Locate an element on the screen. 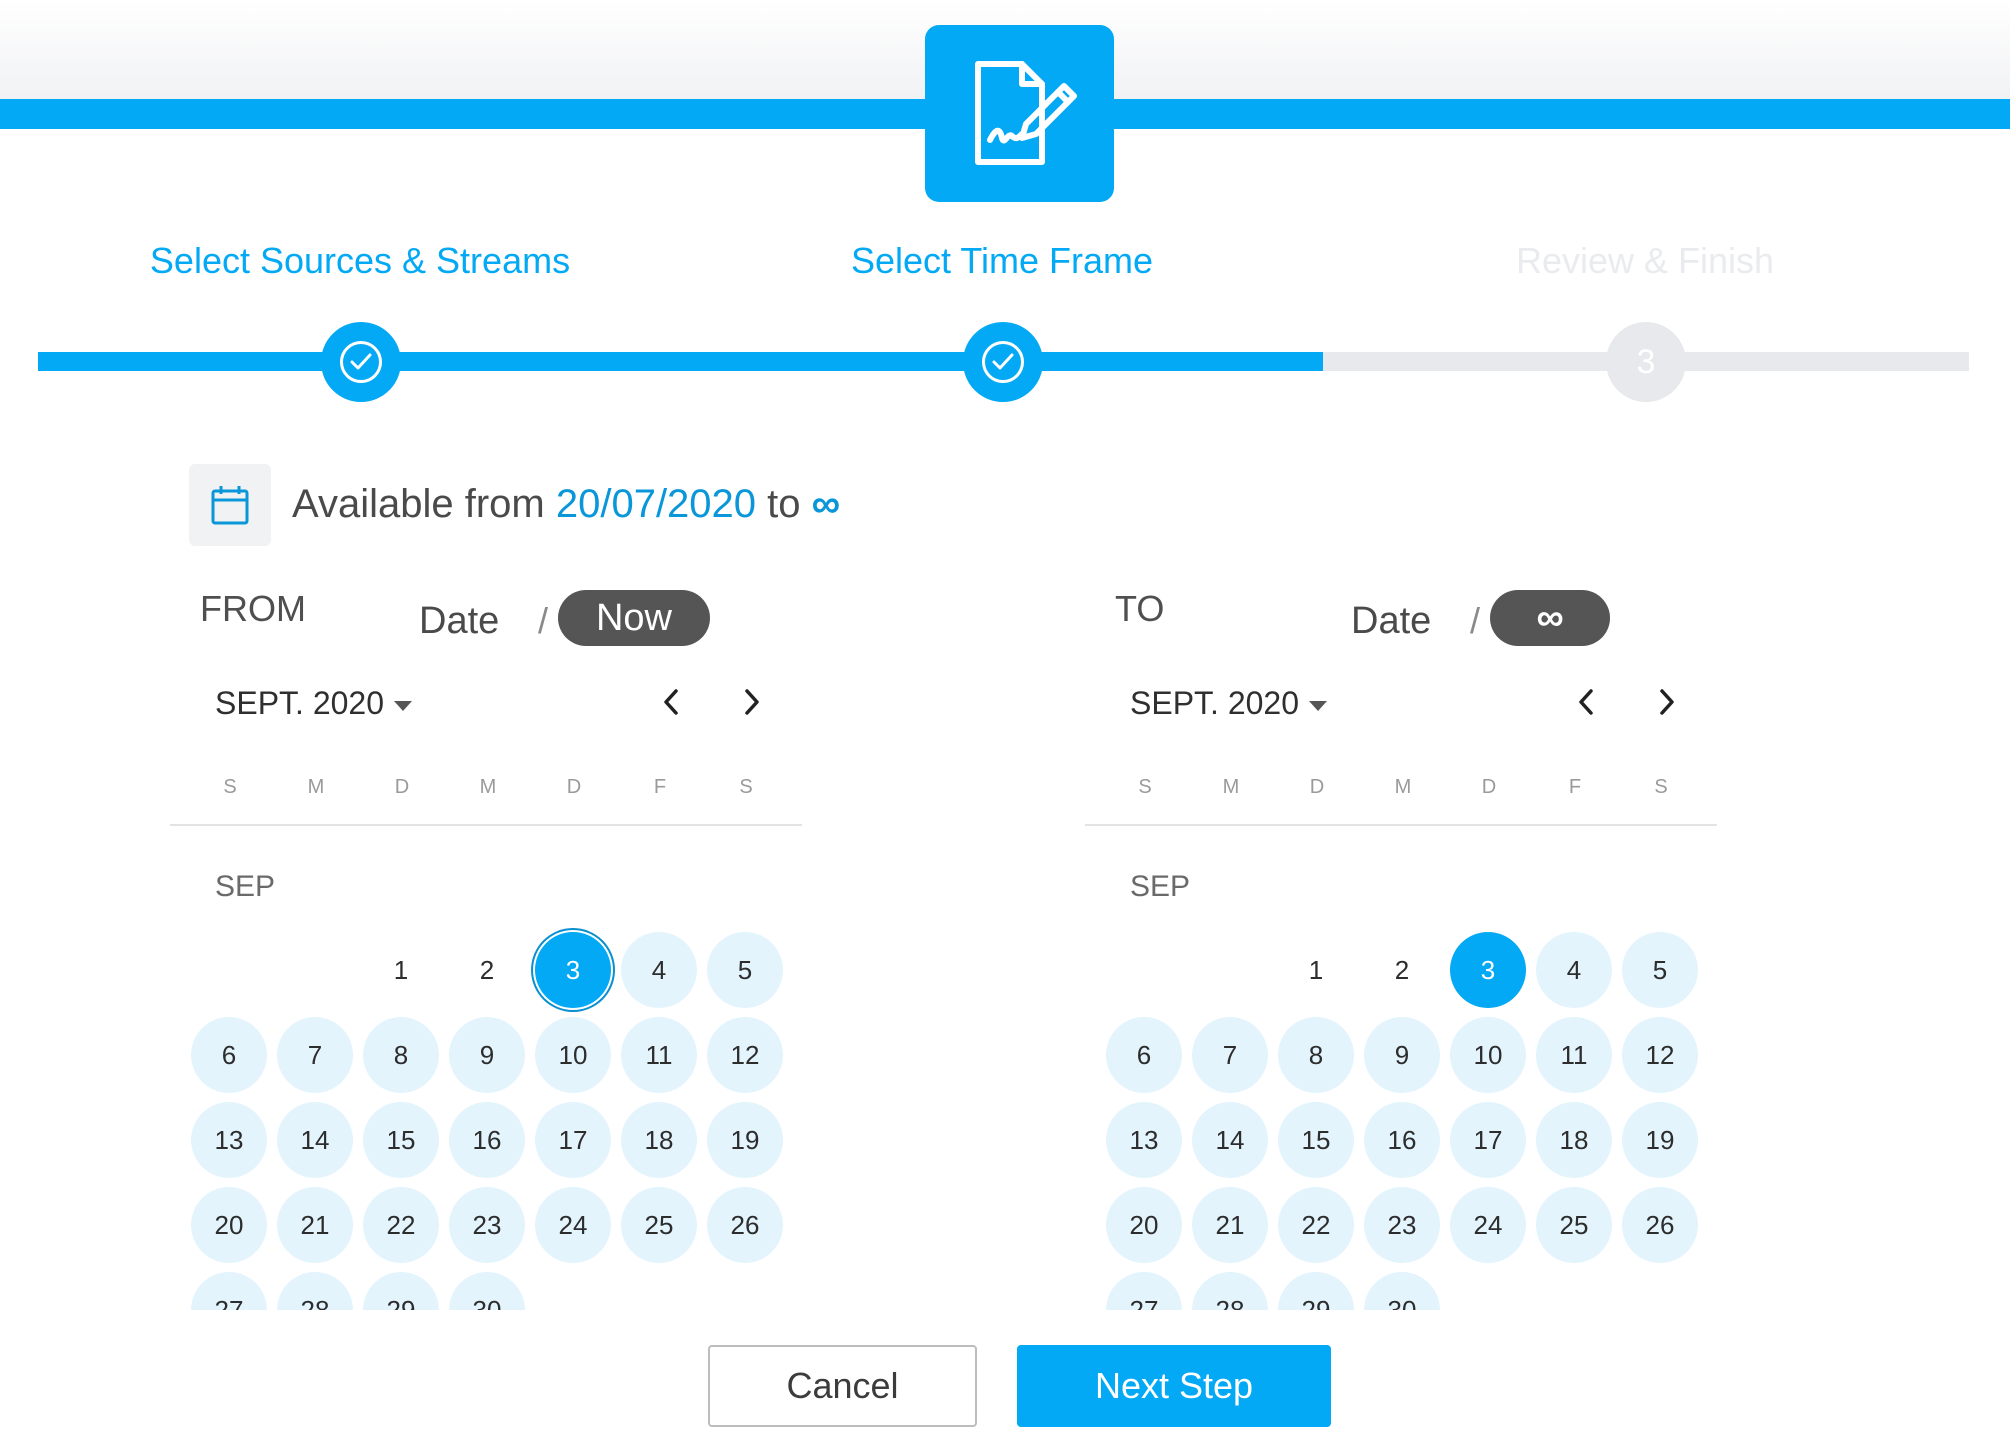 This screenshot has width=2010, height=1449. from-prev-month-button is located at coordinates (671, 702).